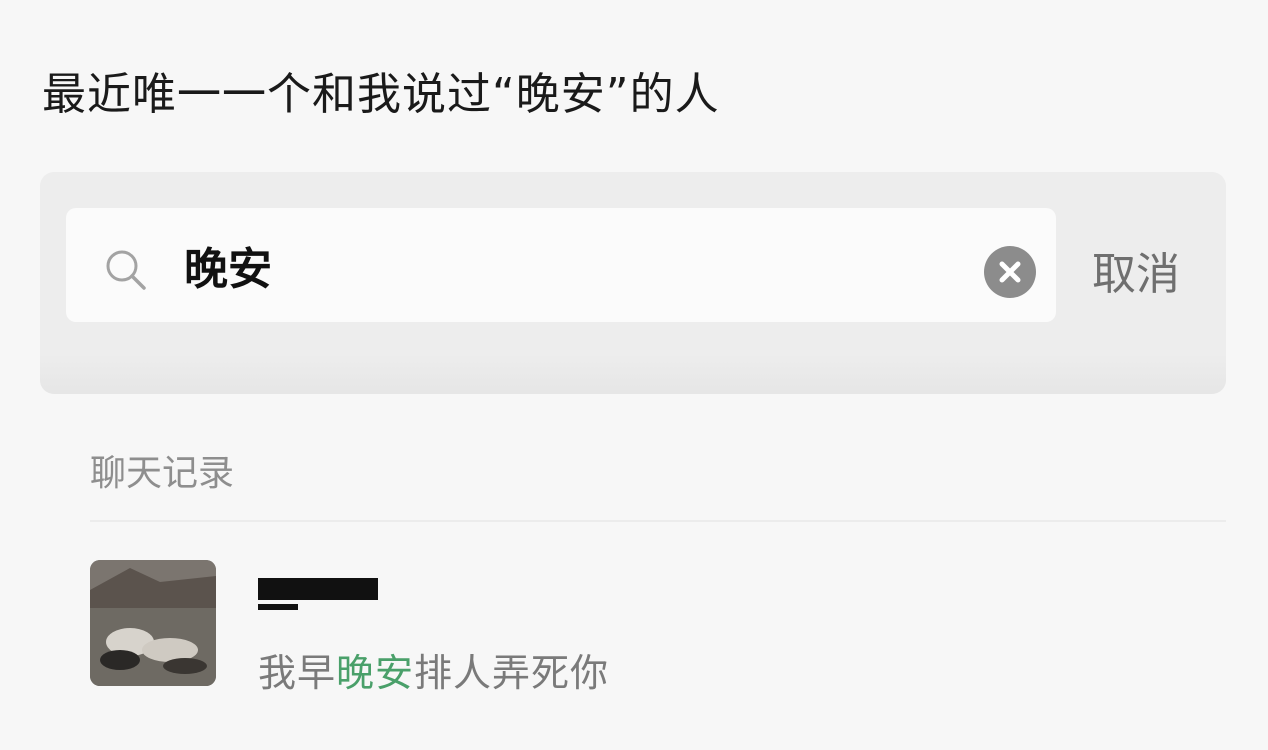 This screenshot has height=750, width=1268. I want to click on search-icon, so click(126, 270).